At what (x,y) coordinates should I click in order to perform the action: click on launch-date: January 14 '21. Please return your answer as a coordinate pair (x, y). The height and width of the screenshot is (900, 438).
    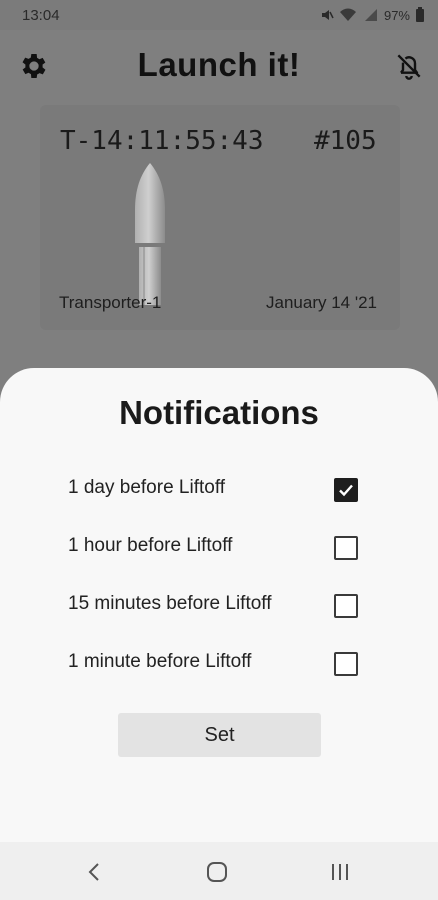
    Looking at the image, I should click on (321, 302).